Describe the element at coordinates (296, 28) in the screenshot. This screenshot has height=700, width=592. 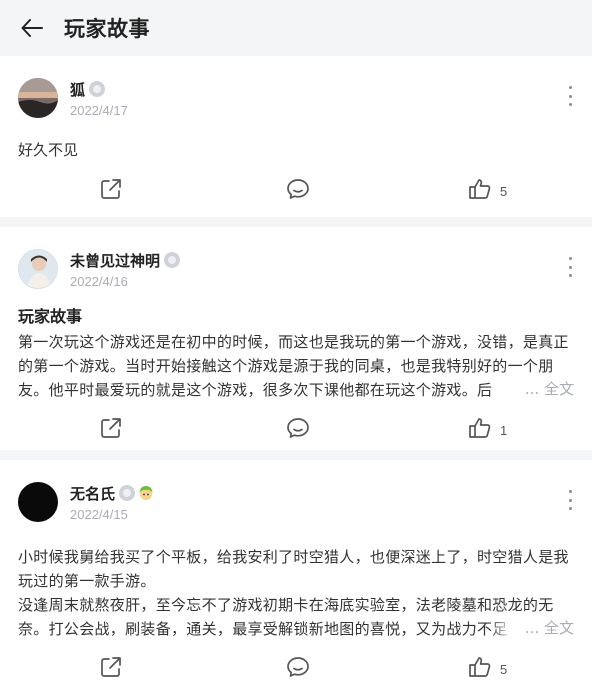
I see `app-header: 玩家故事` at that location.